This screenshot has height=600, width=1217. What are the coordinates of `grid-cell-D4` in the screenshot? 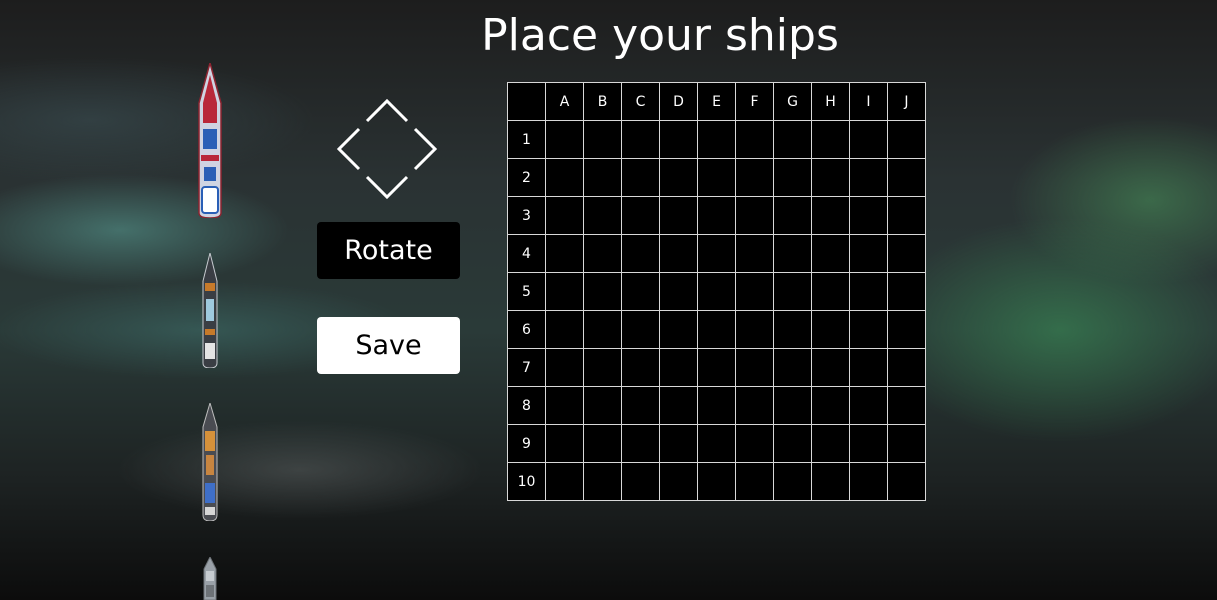 It's located at (678, 253).